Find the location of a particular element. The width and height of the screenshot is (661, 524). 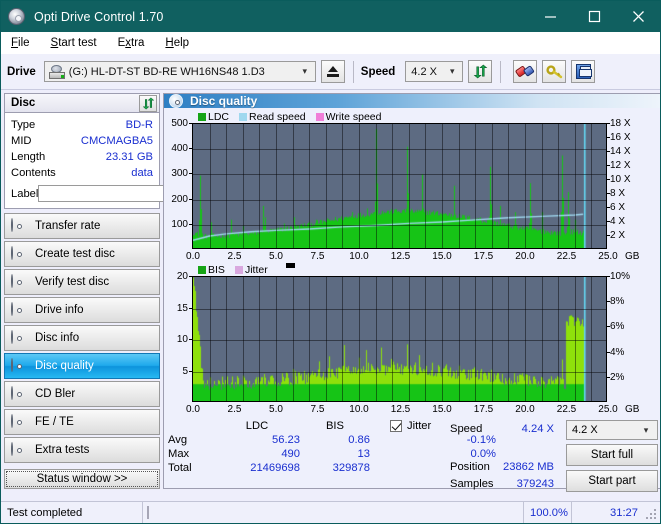

eraser-icon is located at coordinates (525, 71).